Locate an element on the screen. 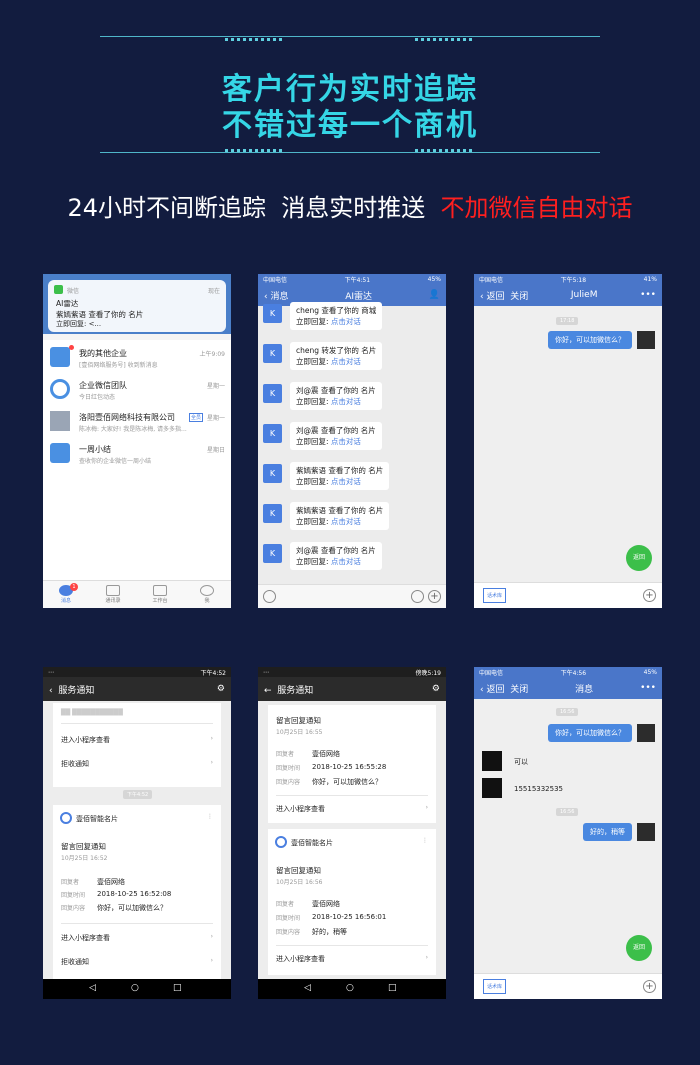 The image size is (700, 1065). list-item: 我的其他企业 [壹佰网络服务号] 收到新消息 上午9:09 is located at coordinates (137, 357).